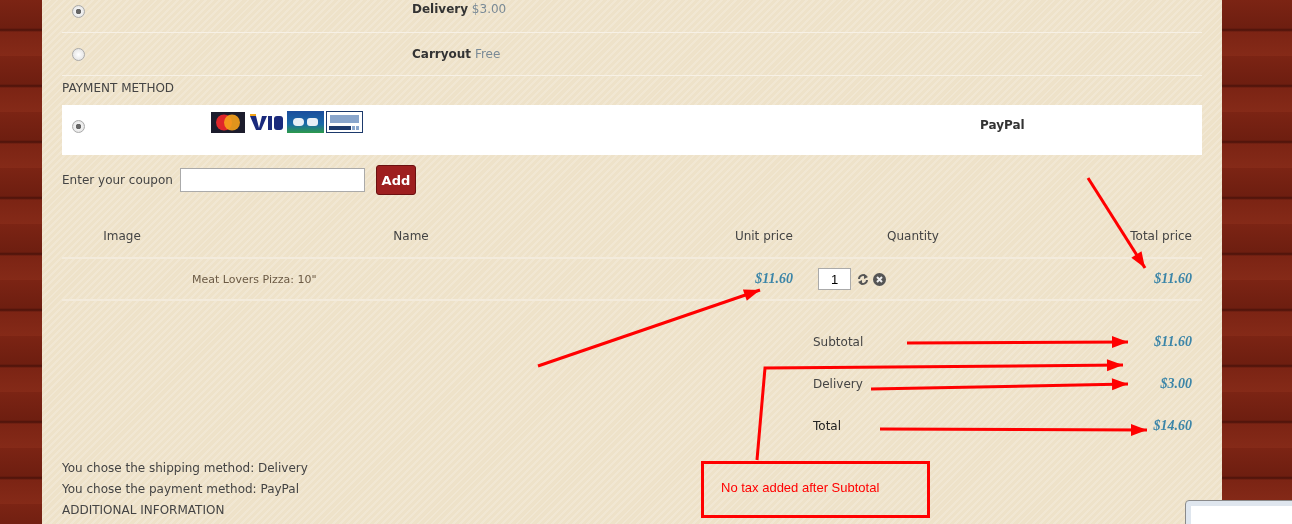 The width and height of the screenshot is (1292, 524). I want to click on summary-label: Subtotal, so click(838, 342).